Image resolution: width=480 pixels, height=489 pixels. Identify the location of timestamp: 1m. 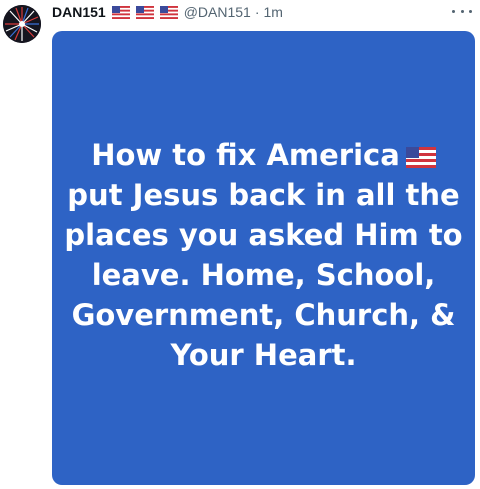
(273, 12).